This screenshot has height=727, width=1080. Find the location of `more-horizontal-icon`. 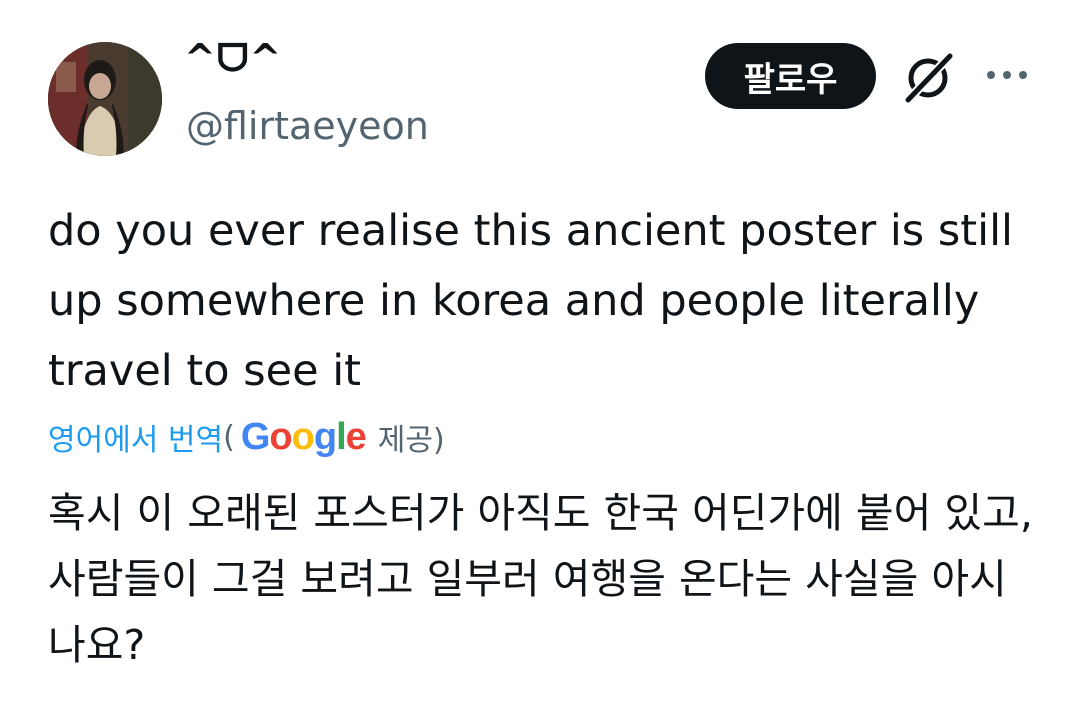

more-horizontal-icon is located at coordinates (1007, 75).